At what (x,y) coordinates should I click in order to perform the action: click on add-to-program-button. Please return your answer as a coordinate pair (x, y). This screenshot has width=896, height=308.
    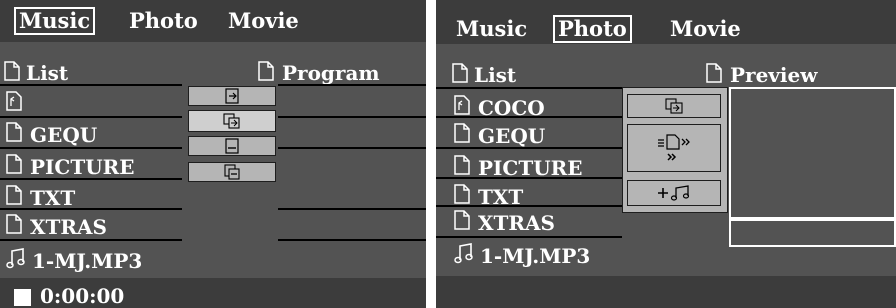
    Looking at the image, I should click on (232, 96).